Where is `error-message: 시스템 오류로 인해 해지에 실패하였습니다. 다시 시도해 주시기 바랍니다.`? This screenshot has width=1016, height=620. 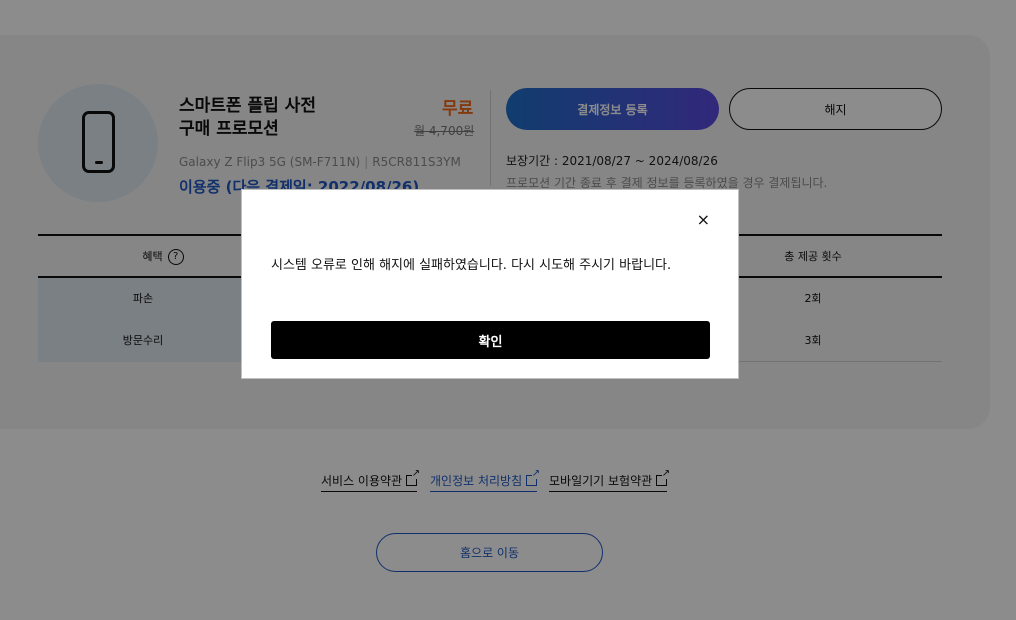
error-message: 시스템 오류로 인해 해지에 실패하였습니다. 다시 시도해 주시기 바랍니다. is located at coordinates (471, 265).